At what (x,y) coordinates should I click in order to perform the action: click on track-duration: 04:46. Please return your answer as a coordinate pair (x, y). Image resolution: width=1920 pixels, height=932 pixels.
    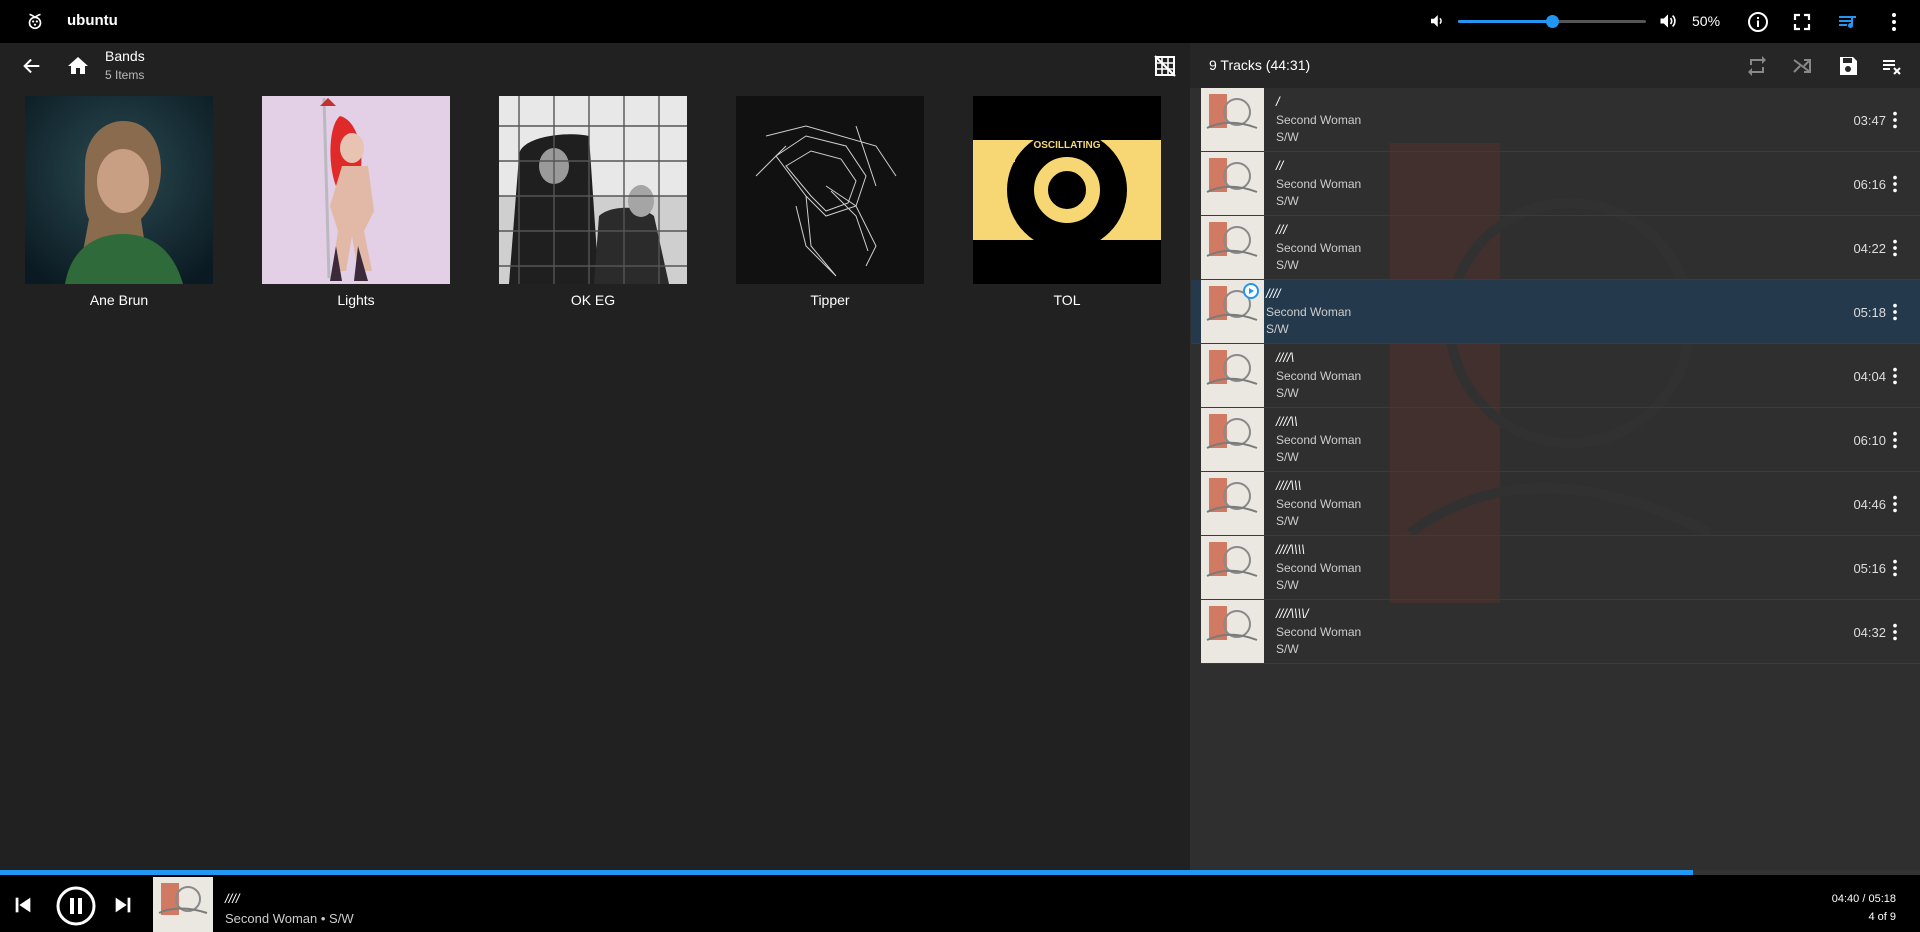
    Looking at the image, I should click on (1869, 504).